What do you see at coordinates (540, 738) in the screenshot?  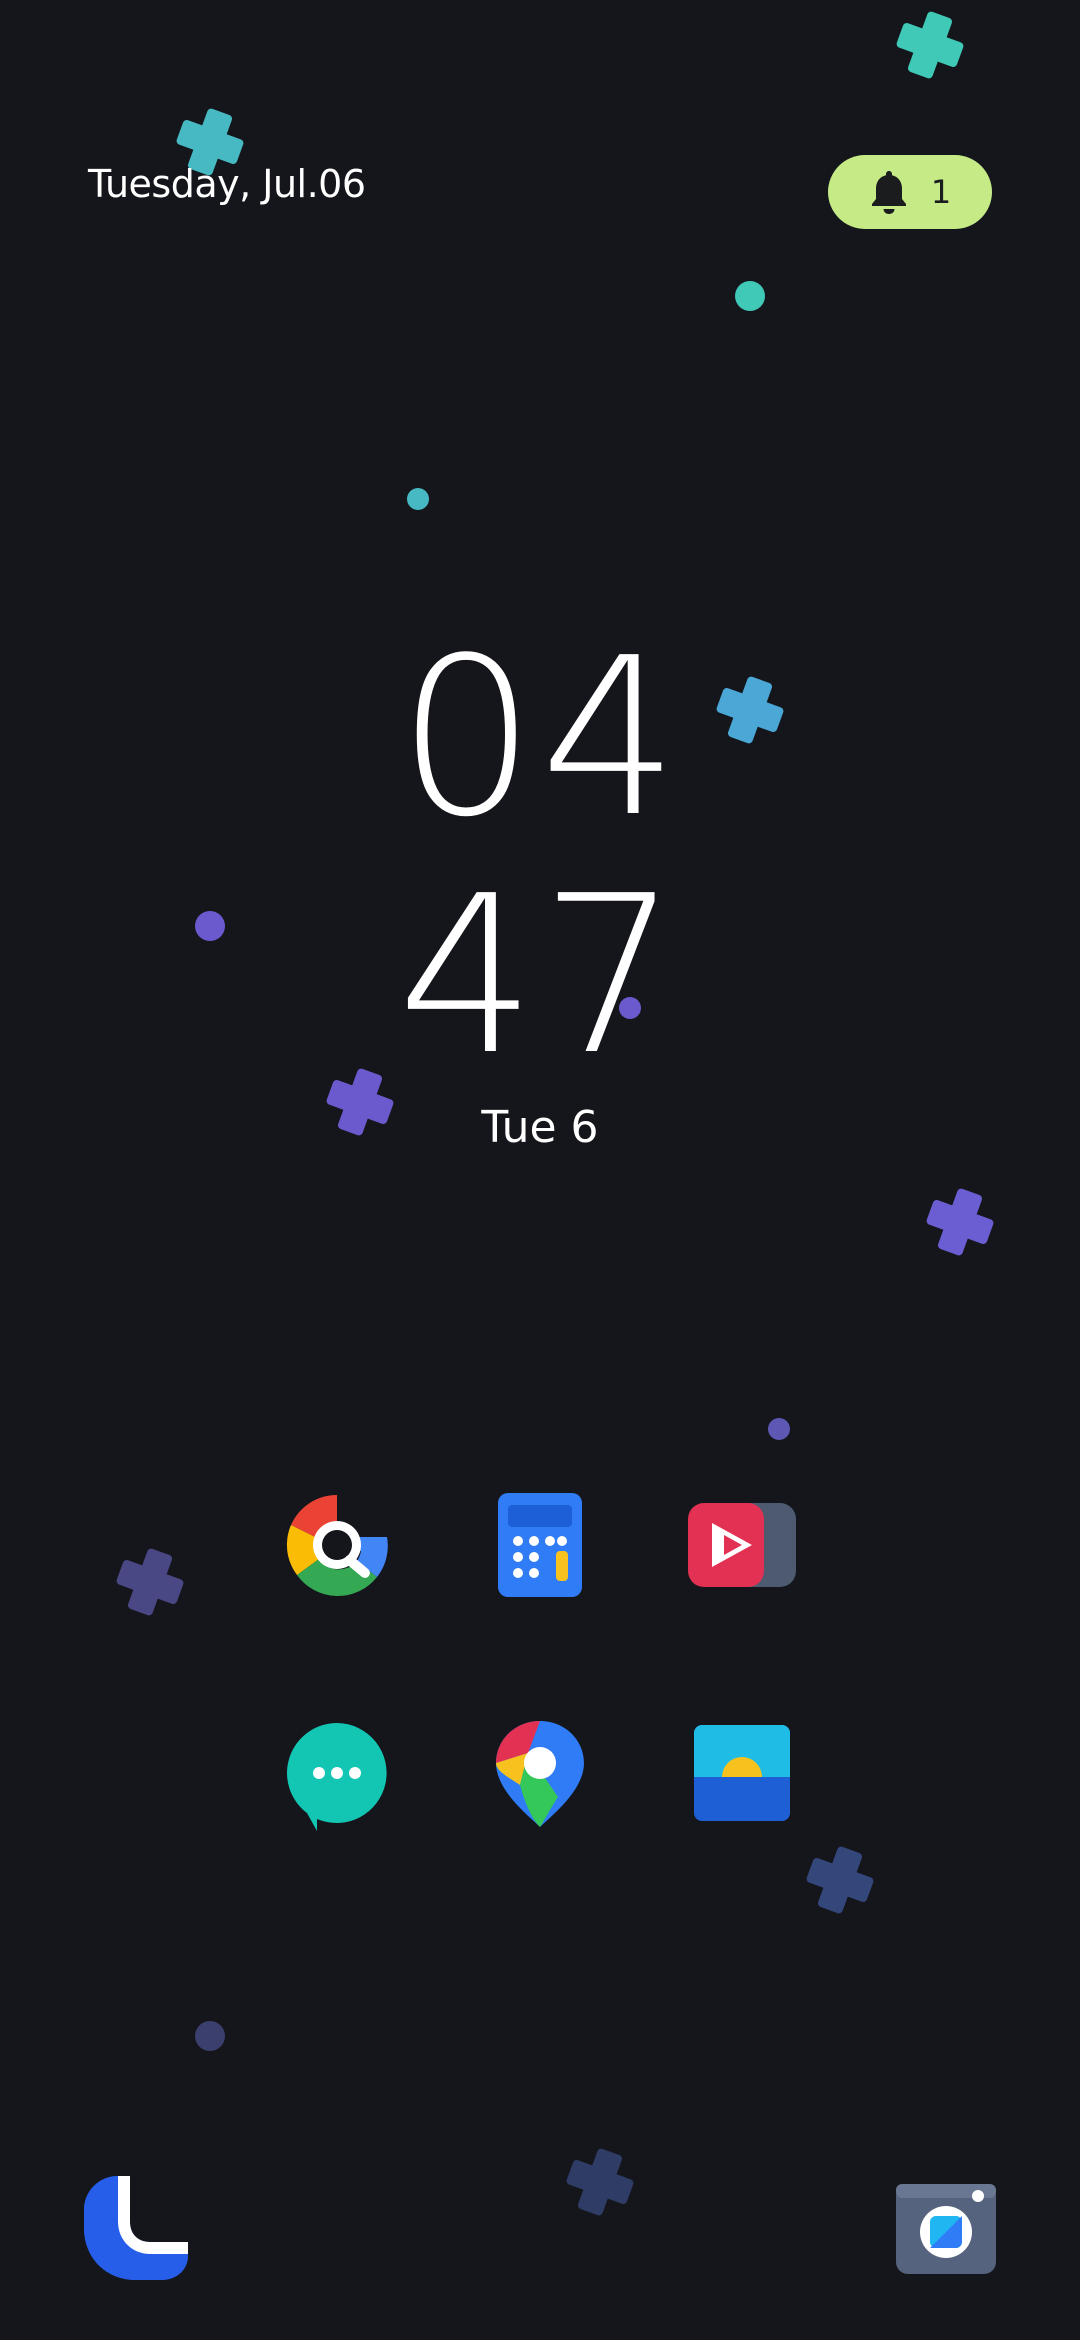 I see `clock-hours: 04` at bounding box center [540, 738].